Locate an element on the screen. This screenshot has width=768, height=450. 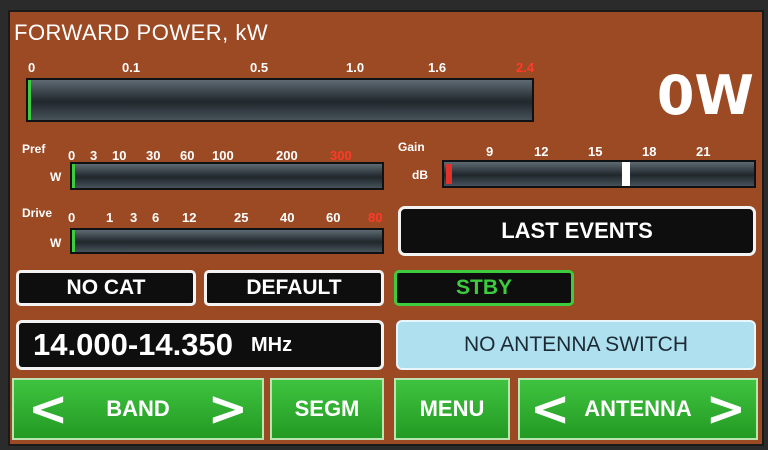
gain-tick: 9 is located at coordinates (490, 151).